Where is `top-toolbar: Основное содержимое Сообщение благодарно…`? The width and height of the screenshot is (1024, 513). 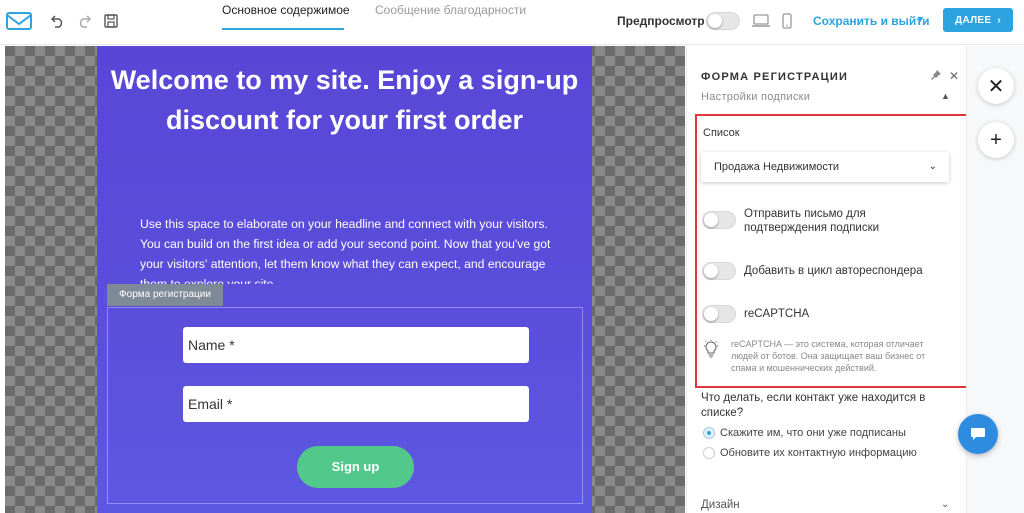 top-toolbar: Основное содержимое Сообщение благодарно… is located at coordinates (512, 22).